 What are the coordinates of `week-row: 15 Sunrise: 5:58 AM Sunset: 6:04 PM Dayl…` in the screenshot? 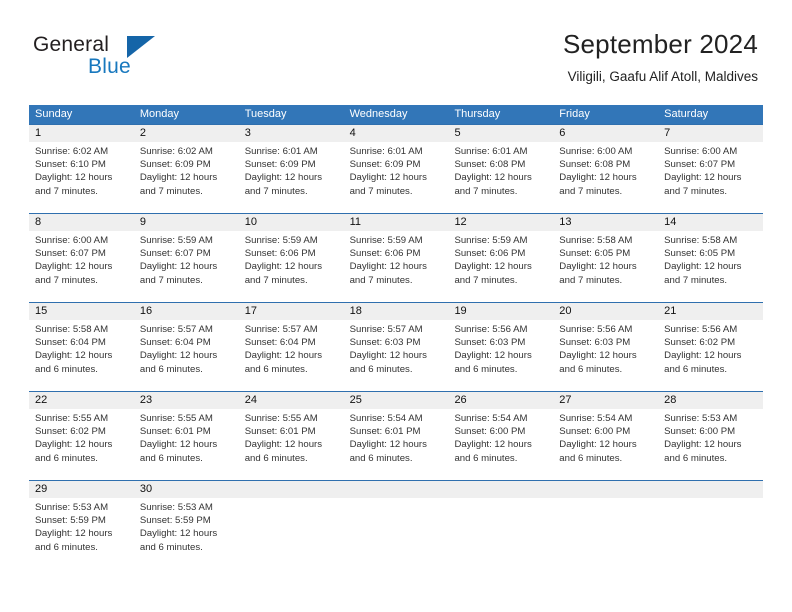 It's located at (396, 346).